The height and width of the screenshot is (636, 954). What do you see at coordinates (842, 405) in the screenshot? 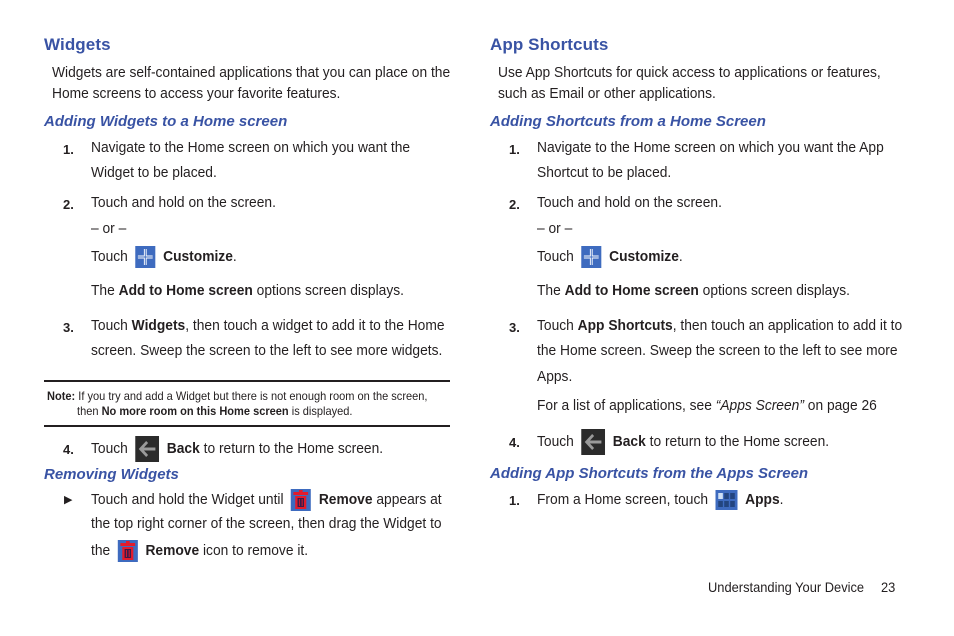
I see `page-ref: on page 26` at bounding box center [842, 405].